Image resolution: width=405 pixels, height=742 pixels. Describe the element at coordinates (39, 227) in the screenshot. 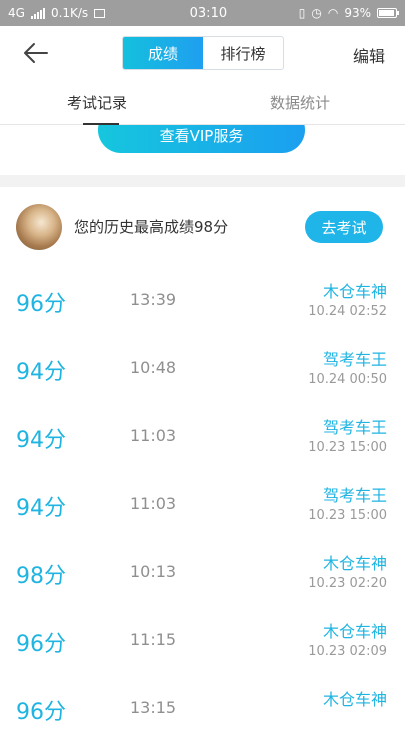

I see `avatar` at that location.